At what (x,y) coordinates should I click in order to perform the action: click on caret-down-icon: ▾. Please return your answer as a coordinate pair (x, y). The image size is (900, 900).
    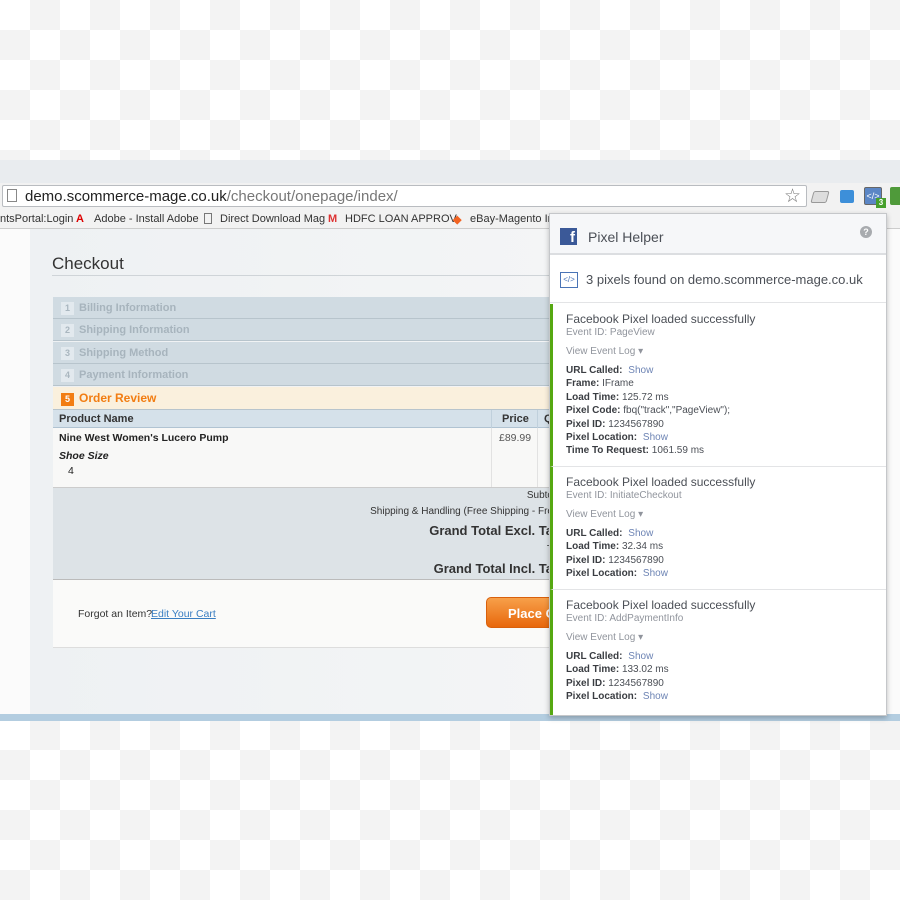
    Looking at the image, I should click on (641, 637).